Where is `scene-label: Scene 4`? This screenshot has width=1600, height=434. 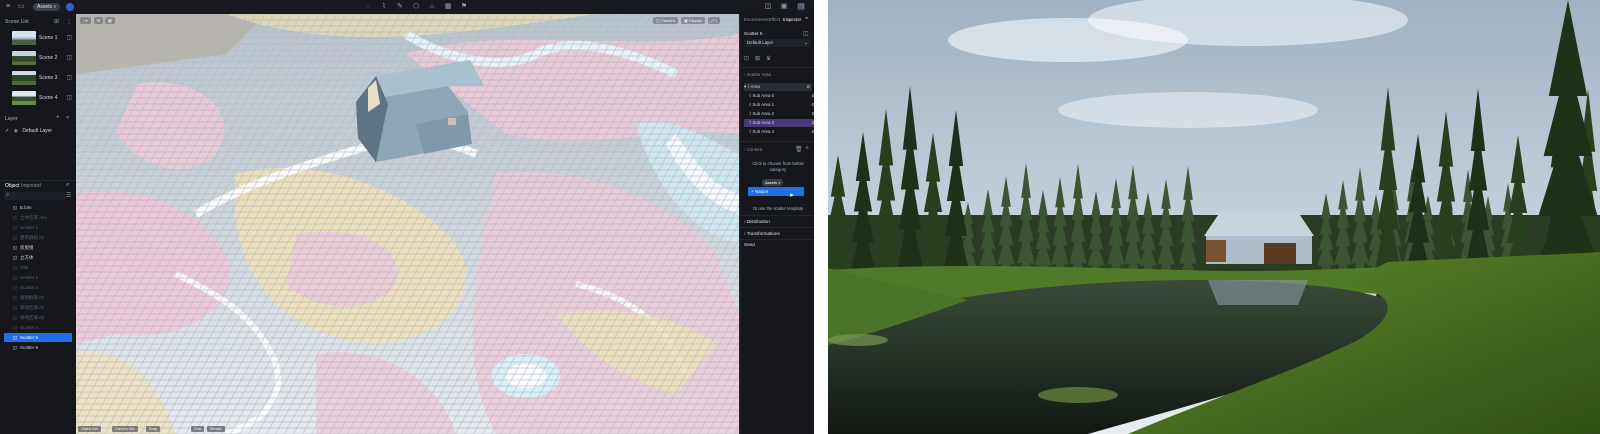 scene-label: Scene 4 is located at coordinates (48, 98).